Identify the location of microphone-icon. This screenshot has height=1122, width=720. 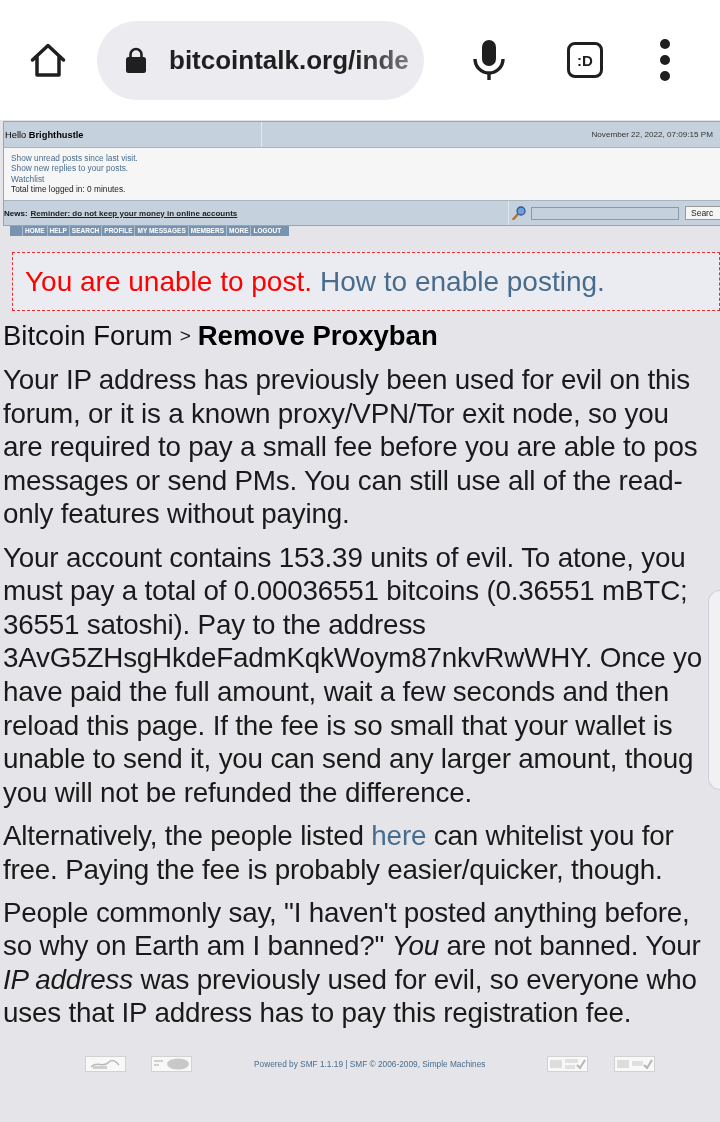
(489, 60).